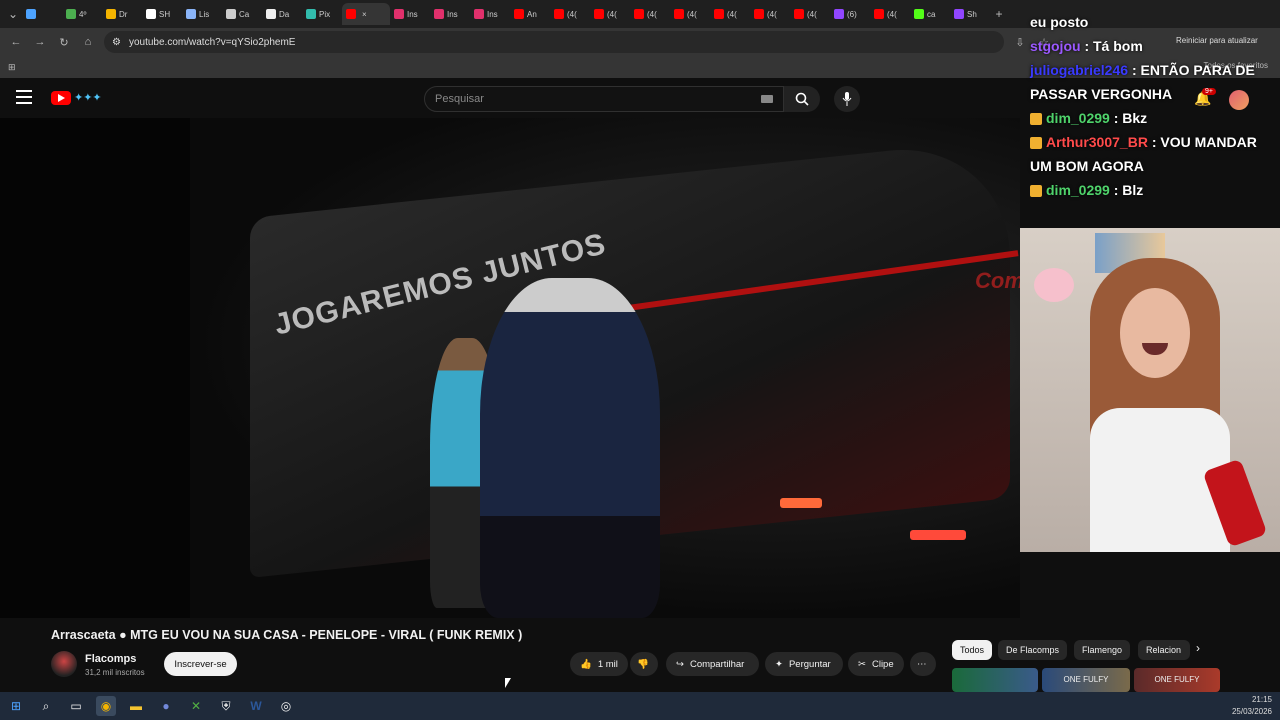 Image resolution: width=1280 pixels, height=720 pixels. I want to click on close-tab-icon: ×, so click(364, 14).